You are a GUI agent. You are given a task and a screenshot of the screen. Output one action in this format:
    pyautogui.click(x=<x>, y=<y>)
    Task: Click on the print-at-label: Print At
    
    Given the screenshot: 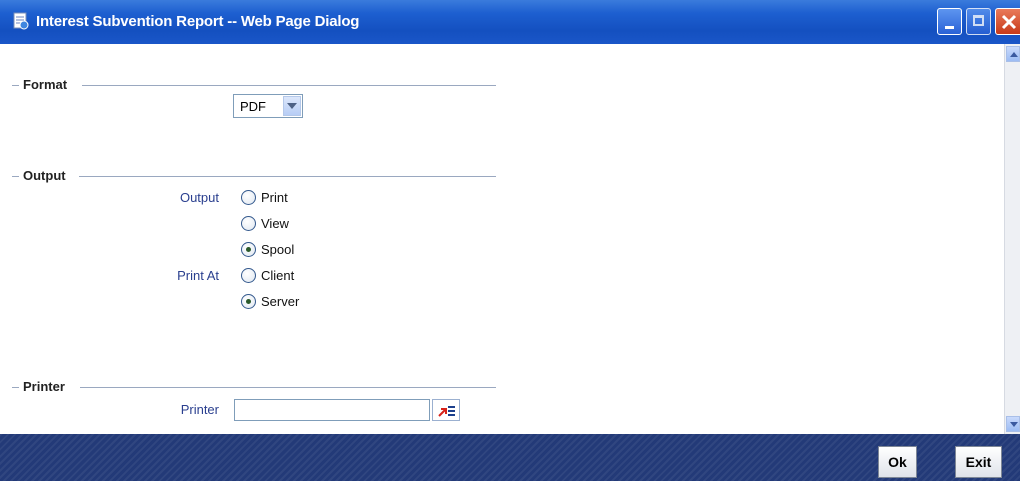 What is the action you would take?
    pyautogui.click(x=198, y=275)
    